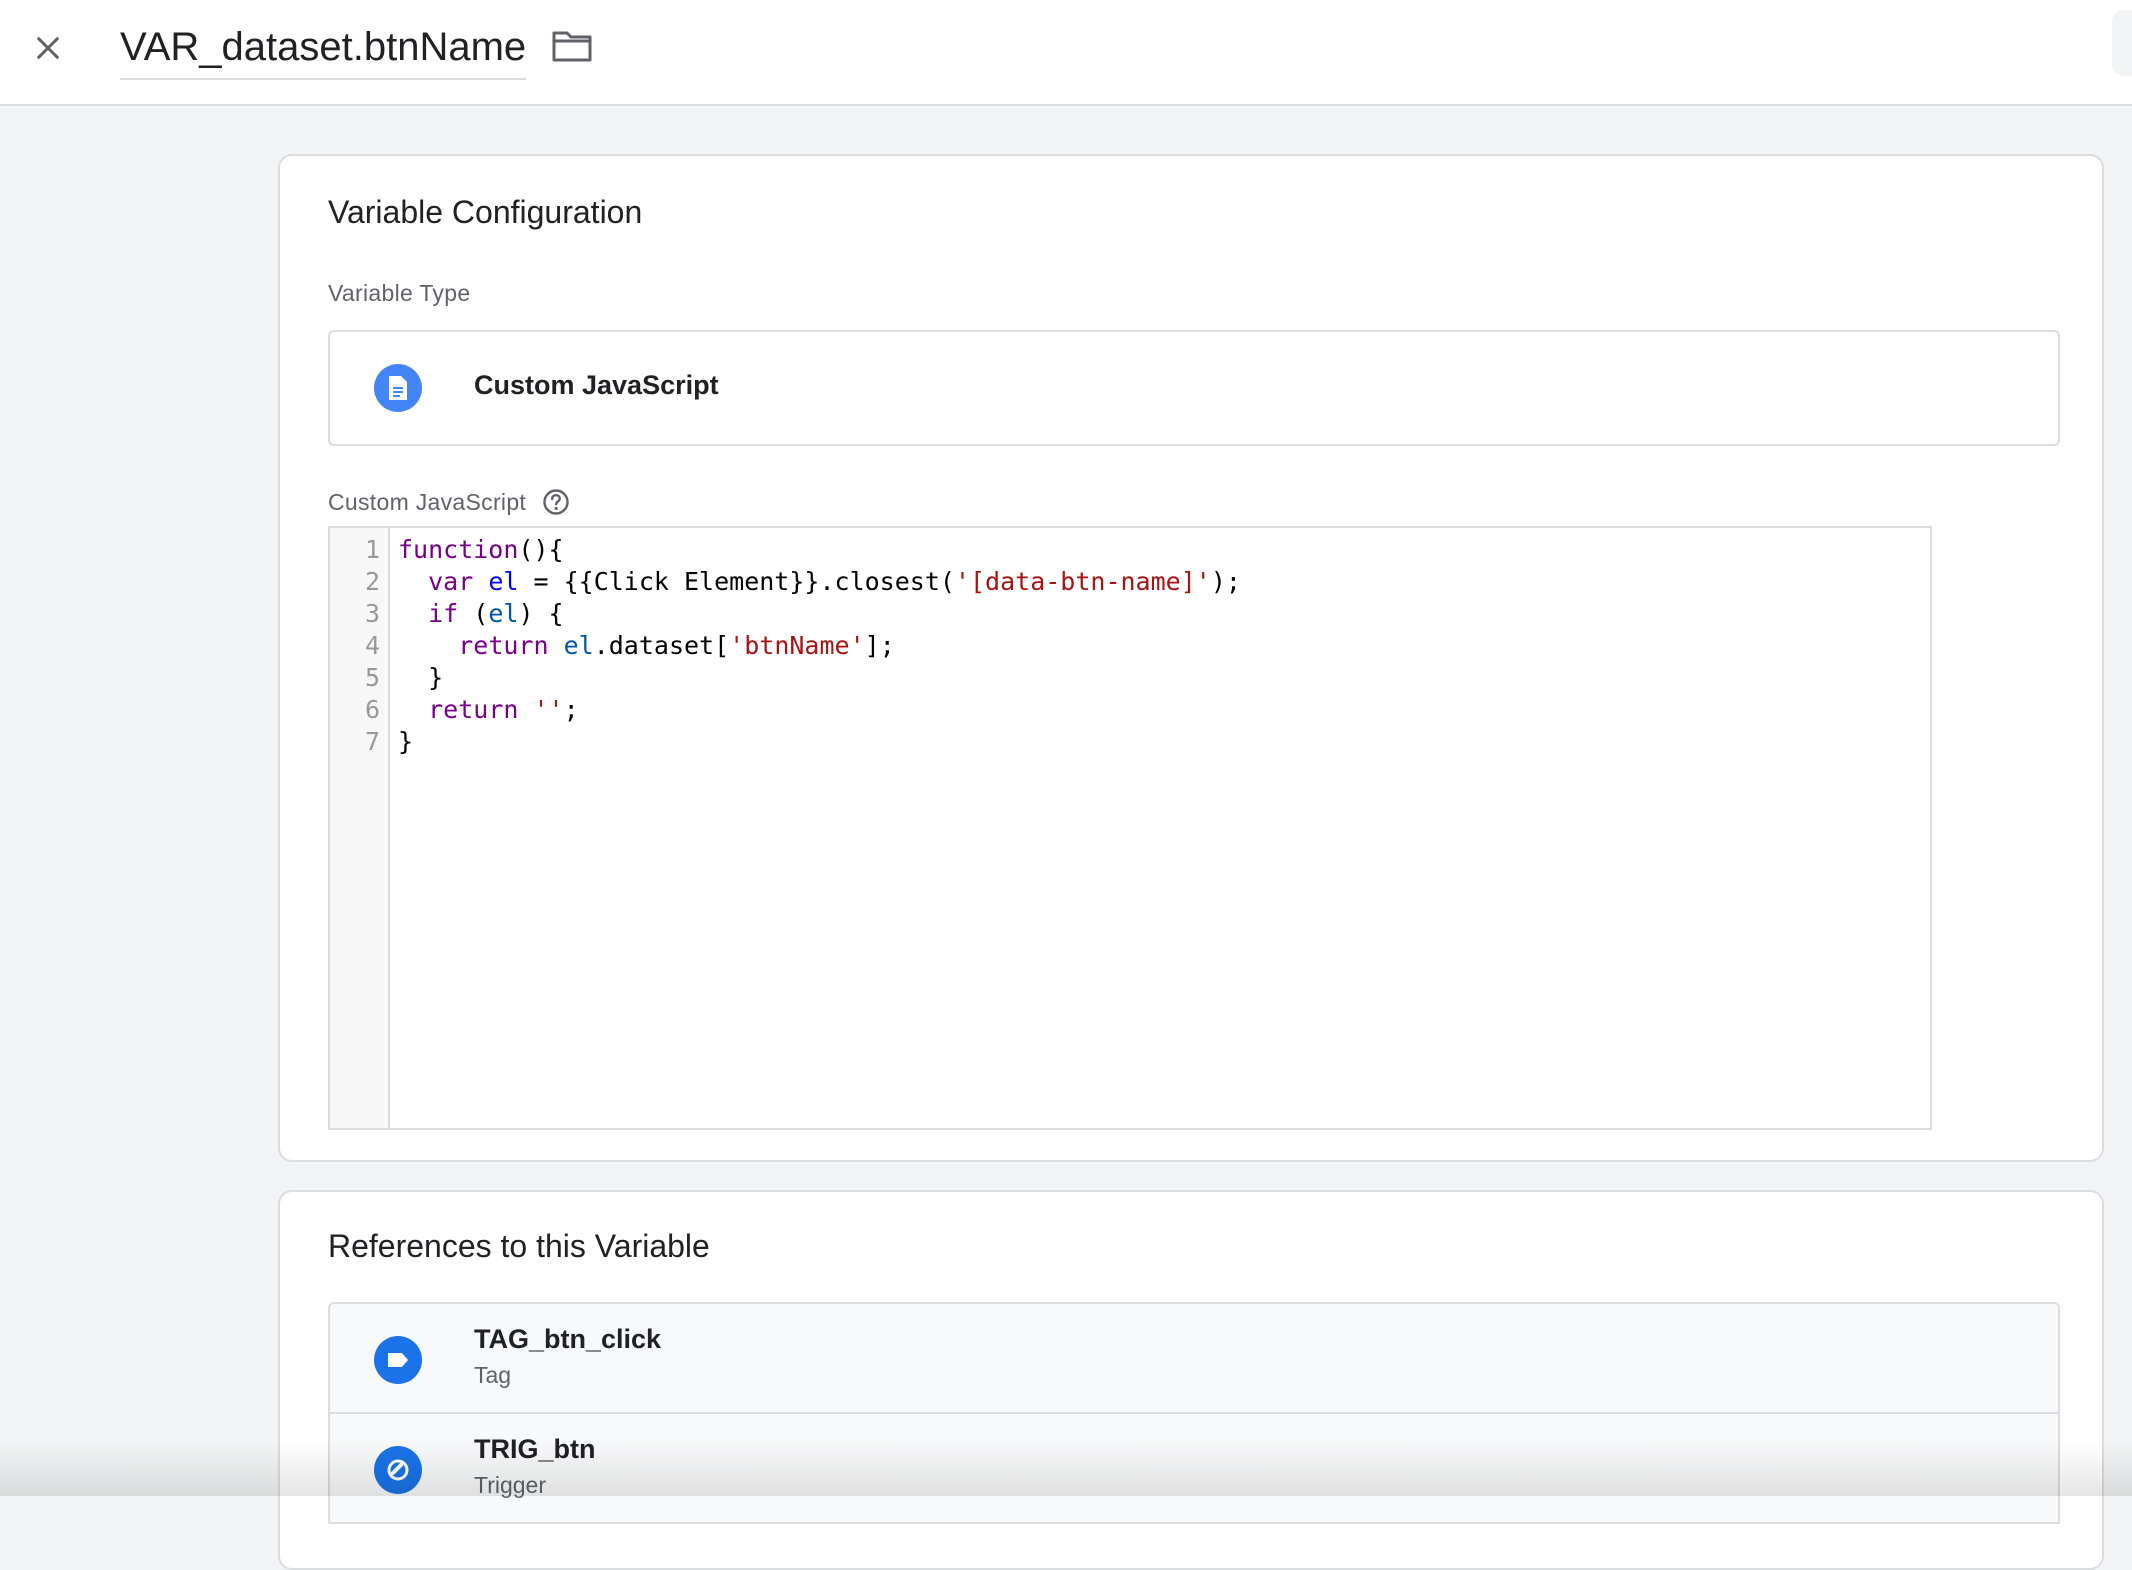 The width and height of the screenshot is (2132, 1570). What do you see at coordinates (398, 1470) in the screenshot?
I see `trigger-icon` at bounding box center [398, 1470].